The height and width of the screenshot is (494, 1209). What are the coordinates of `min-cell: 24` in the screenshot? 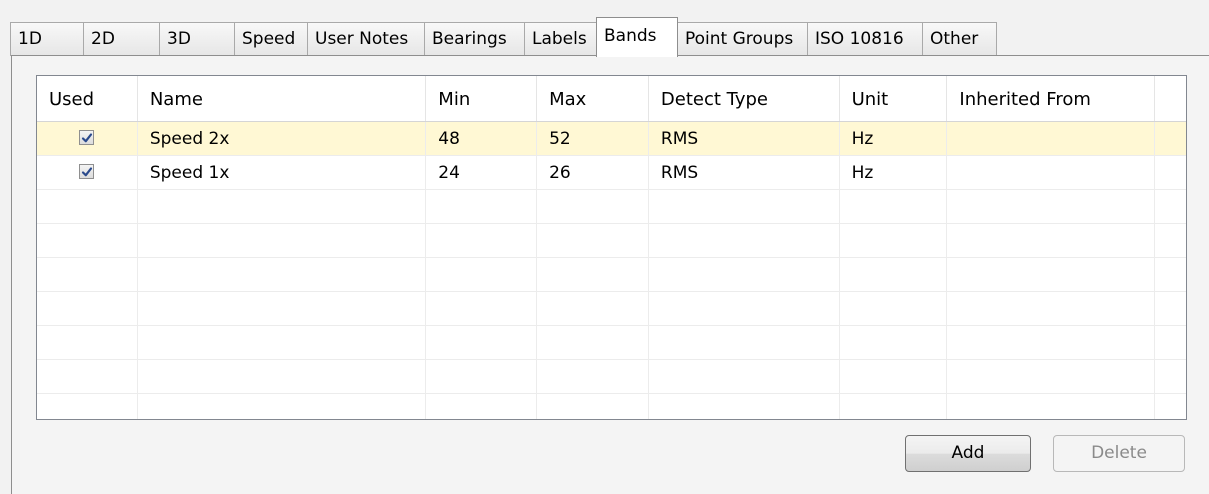 It's located at (482, 172).